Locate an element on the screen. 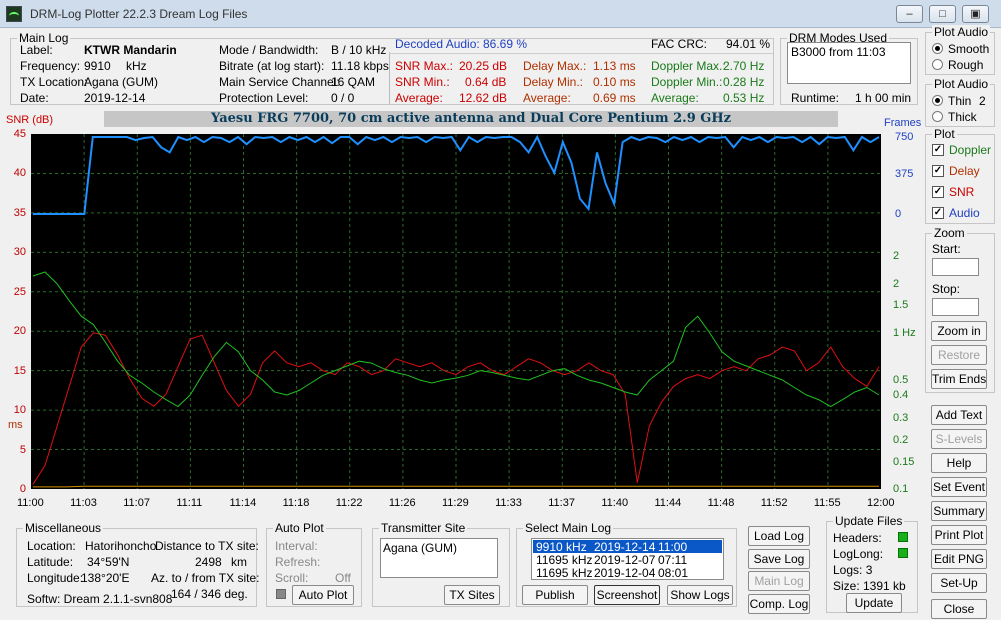 Image resolution: width=1001 pixels, height=620 pixels. snr-axis-label: SNR (dB) is located at coordinates (30, 120).